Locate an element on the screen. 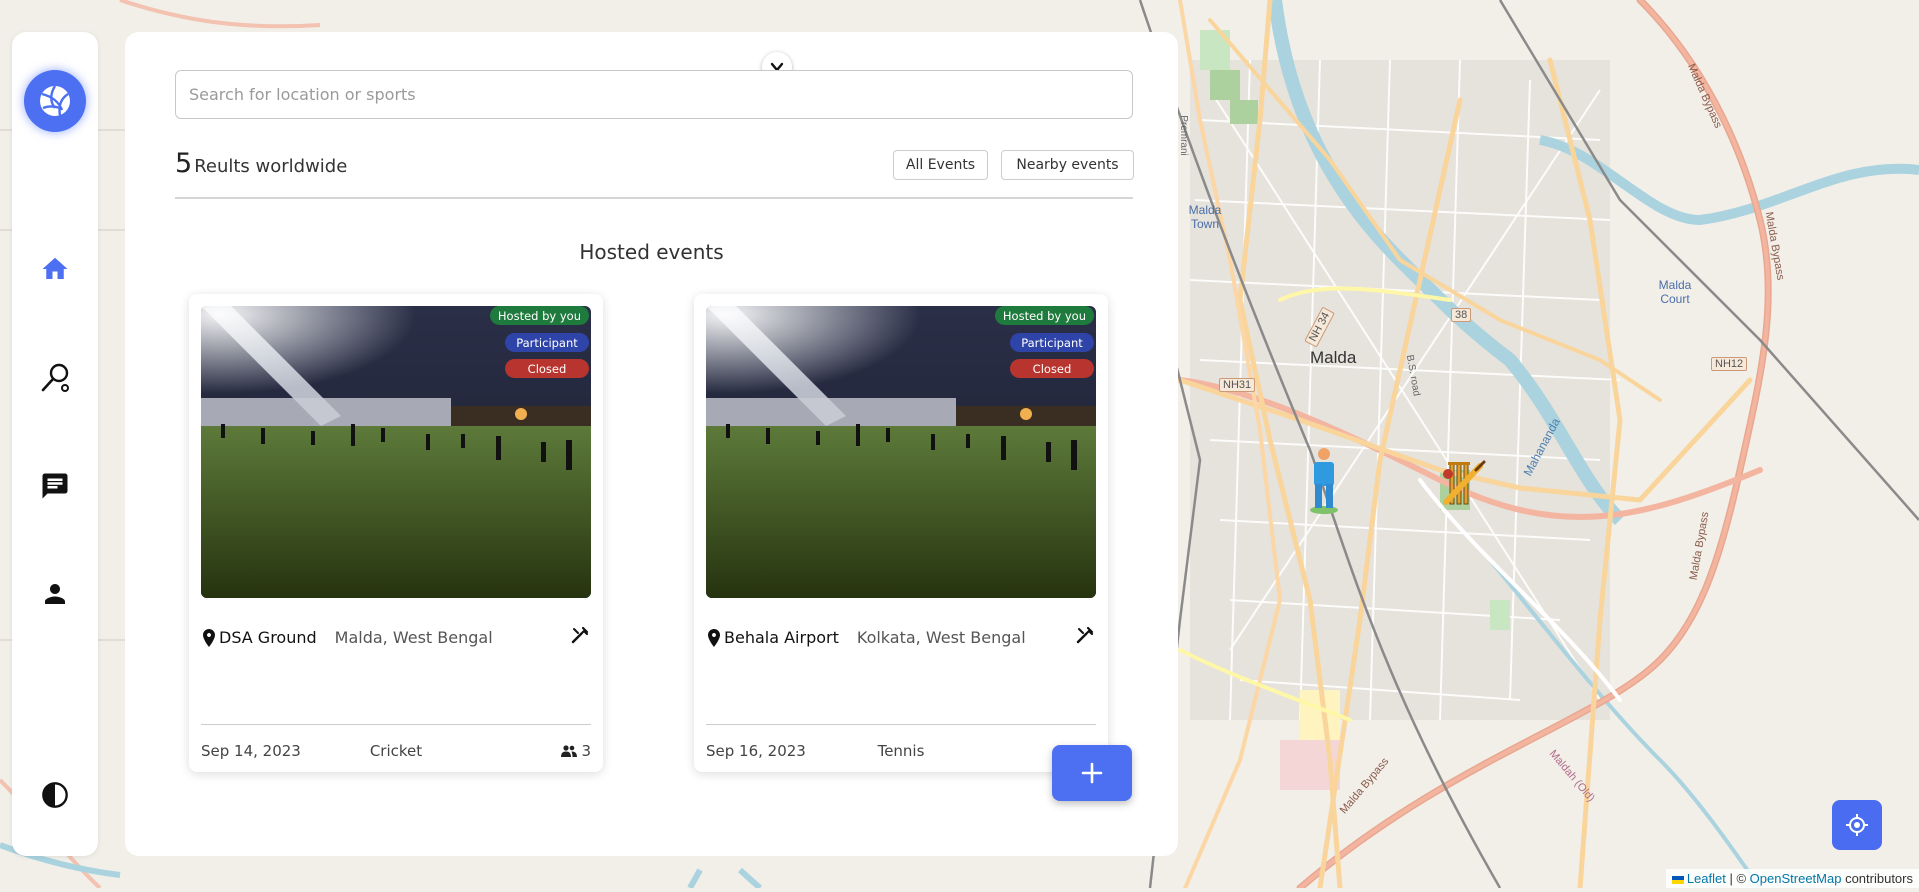 This screenshot has width=1919, height=892. section-title: Hosted events is located at coordinates (651, 252).